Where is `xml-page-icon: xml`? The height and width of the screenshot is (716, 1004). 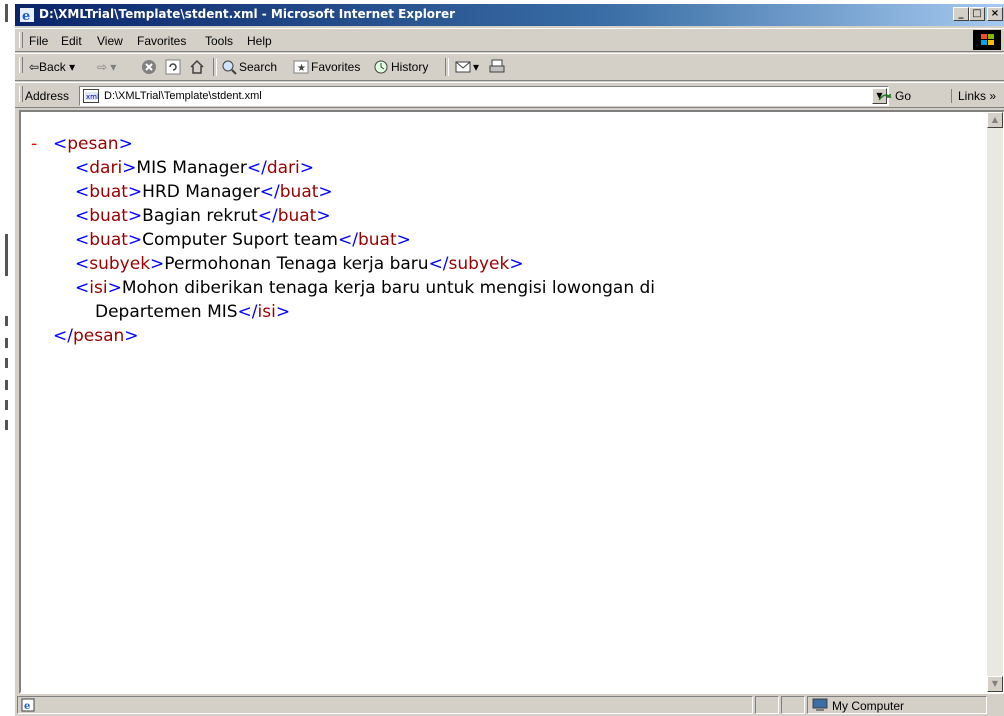 xml-page-icon: xml is located at coordinates (91, 96).